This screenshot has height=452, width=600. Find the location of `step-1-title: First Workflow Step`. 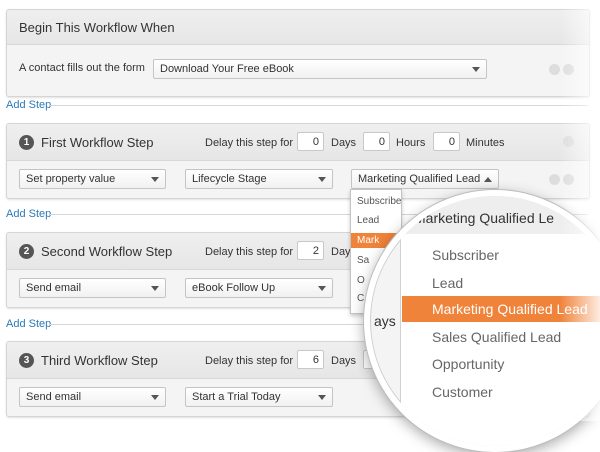

step-1-title: First Workflow Step is located at coordinates (97, 142).